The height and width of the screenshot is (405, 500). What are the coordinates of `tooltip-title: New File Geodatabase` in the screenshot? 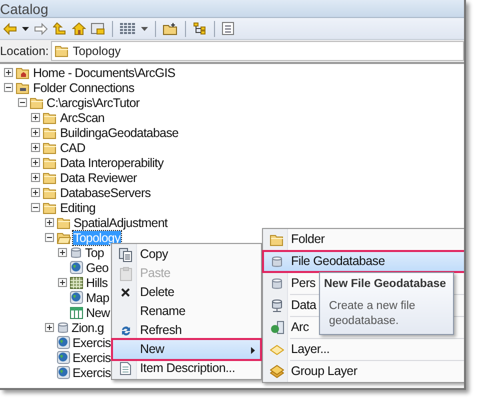 It's located at (386, 284).